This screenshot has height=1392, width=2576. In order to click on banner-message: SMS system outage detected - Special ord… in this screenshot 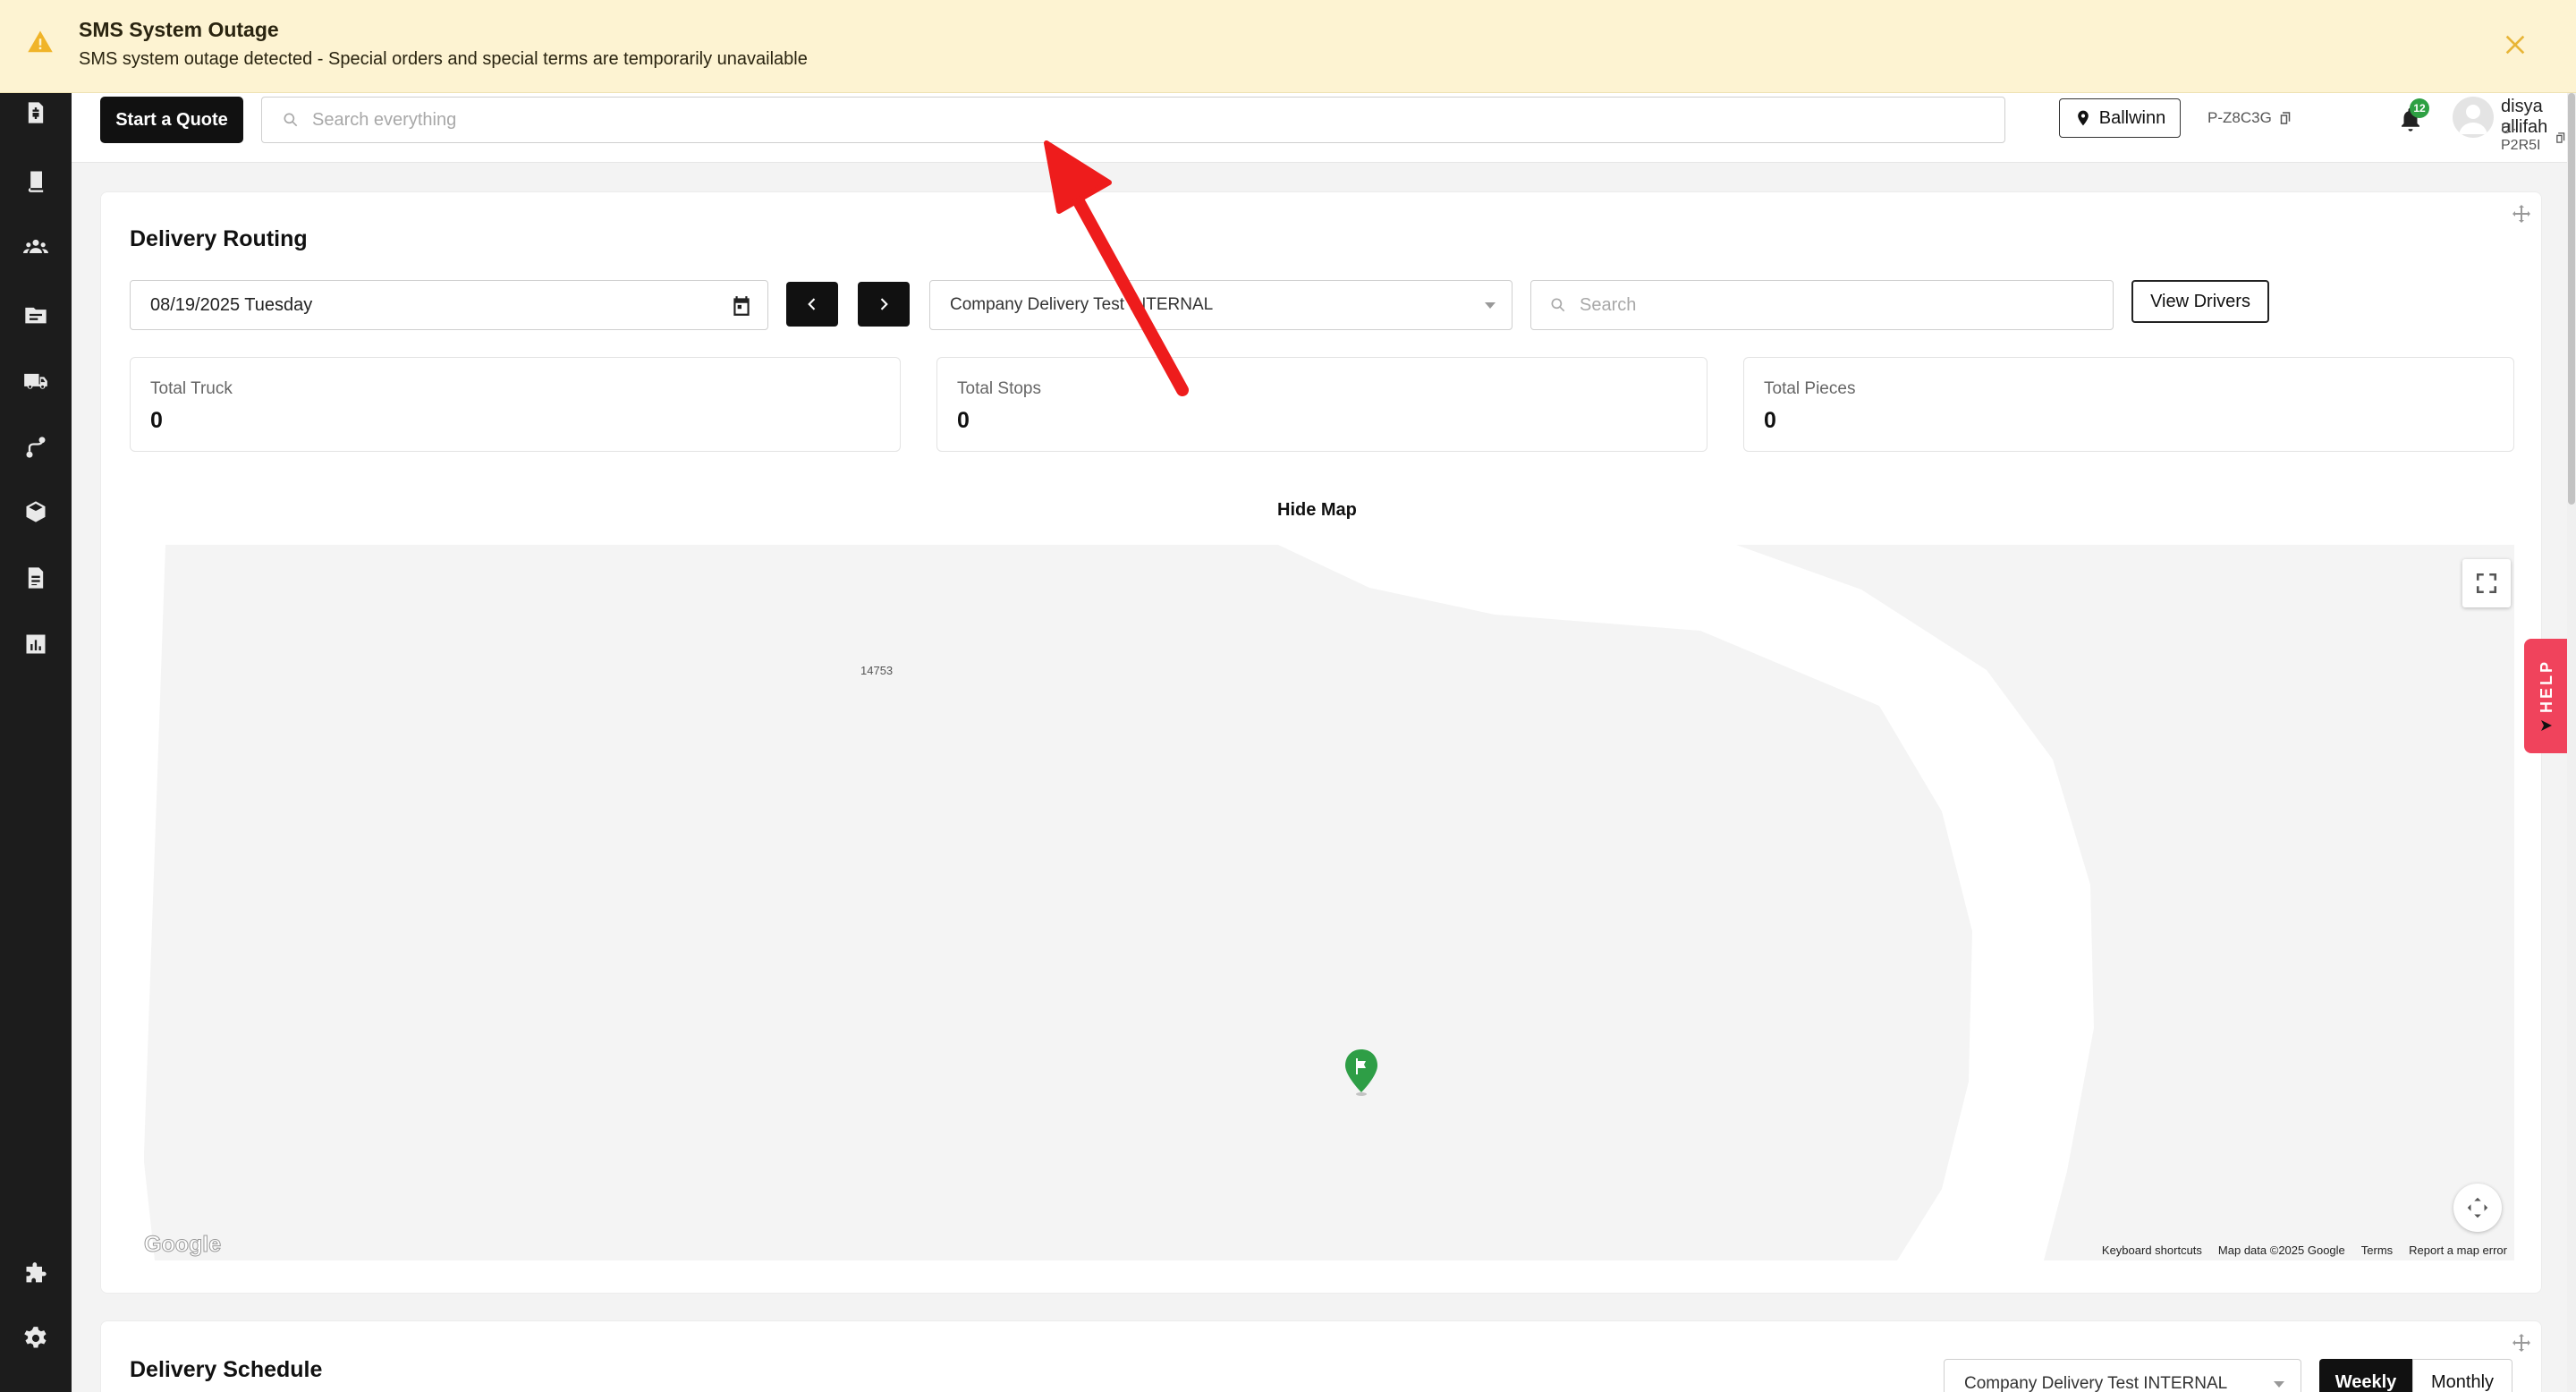, I will do `click(443, 59)`.